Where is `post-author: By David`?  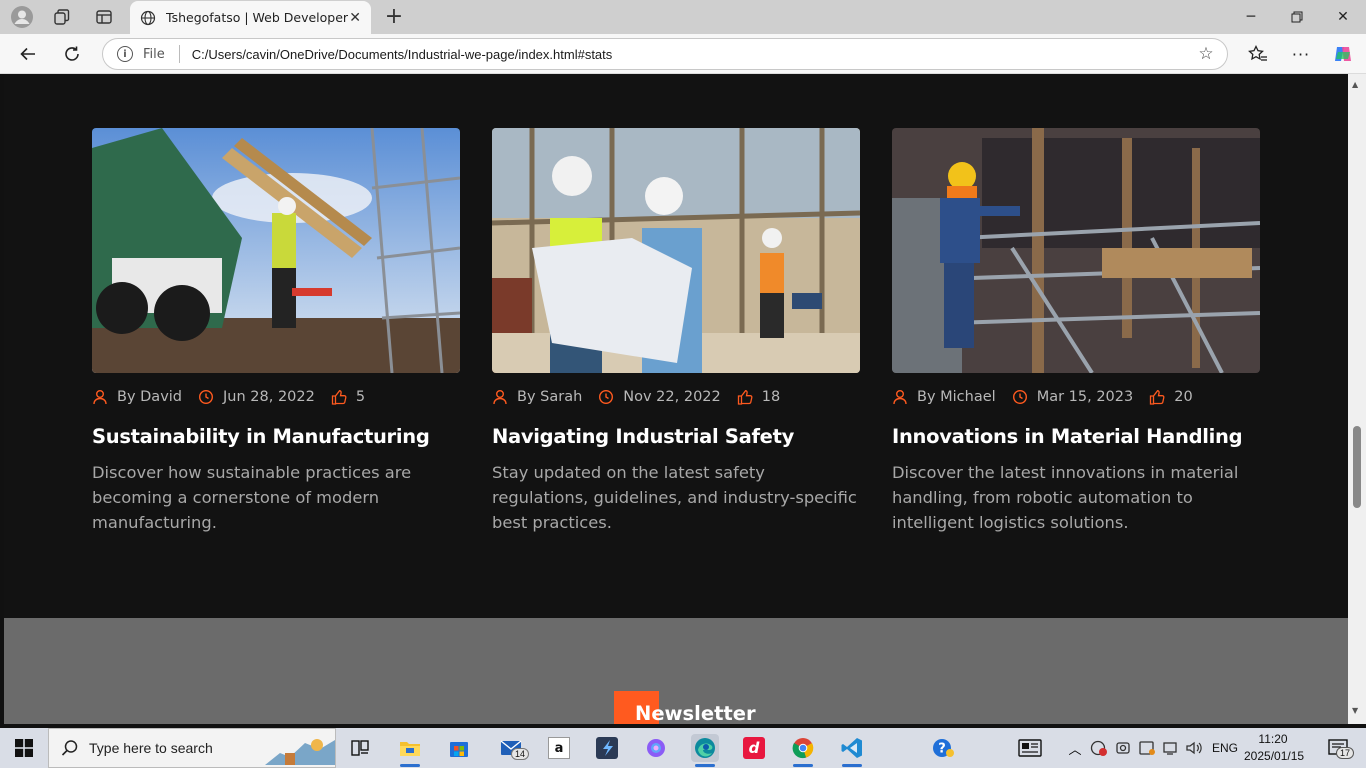 post-author: By David is located at coordinates (150, 397).